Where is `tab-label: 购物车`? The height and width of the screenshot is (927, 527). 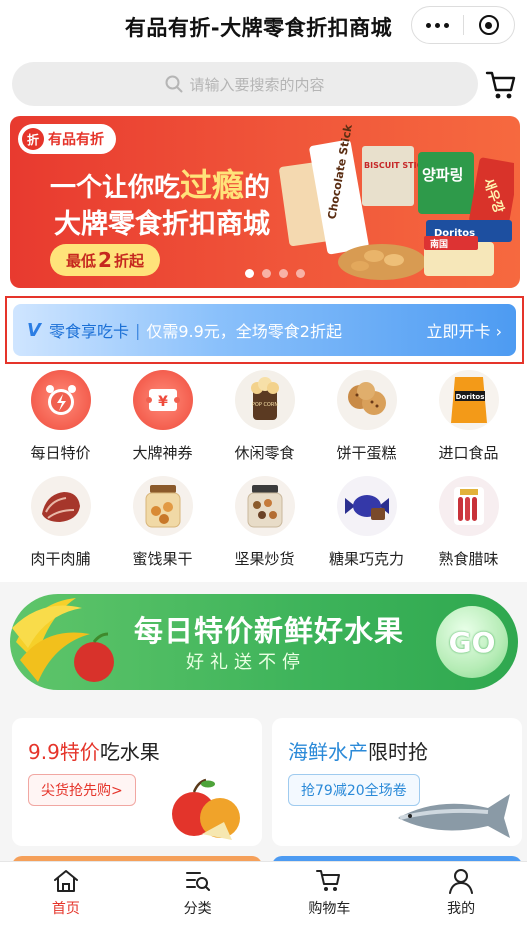 tab-label: 购物车 is located at coordinates (329, 909).